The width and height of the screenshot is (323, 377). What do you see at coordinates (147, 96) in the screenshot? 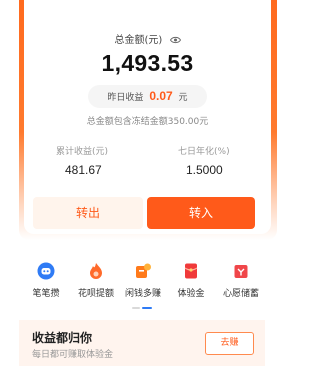
I see `yesterday-earnings-pill: 昨日收益 0.07 元` at bounding box center [147, 96].